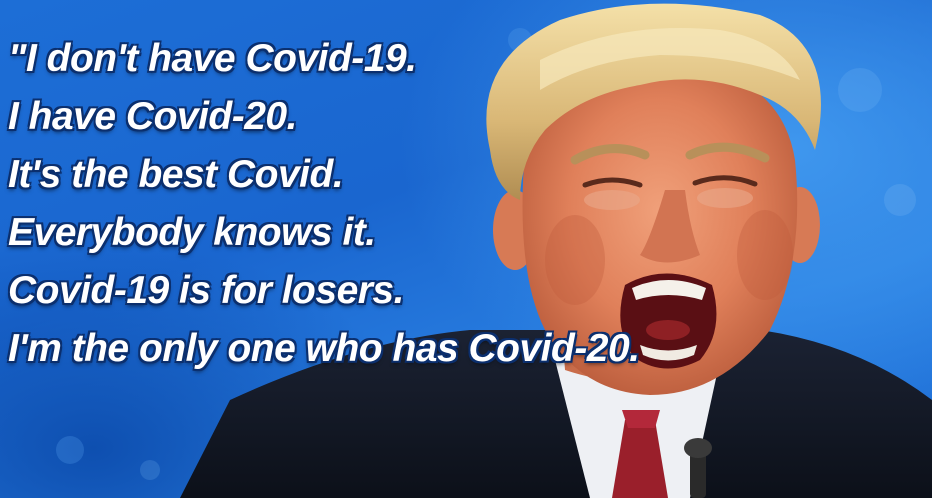 The image size is (932, 498). I want to click on quote-line: It's the best Covid., so click(176, 174).